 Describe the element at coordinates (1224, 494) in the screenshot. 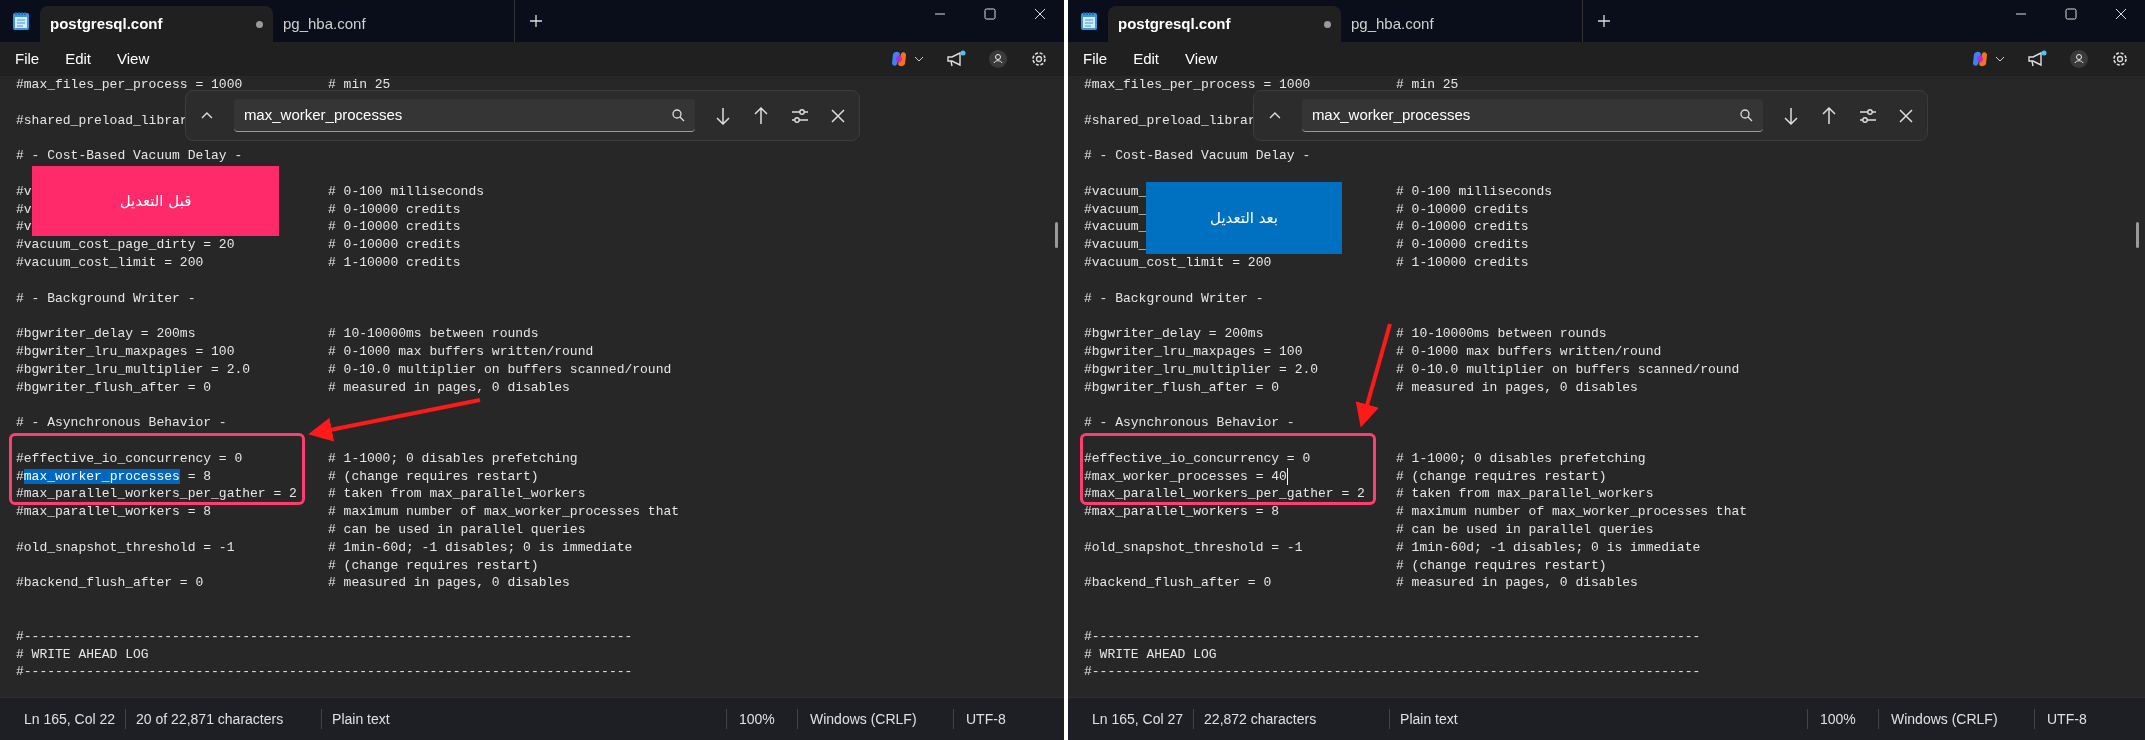

I see `code-text: #max_parallel_workers_per_gather = 2` at that location.